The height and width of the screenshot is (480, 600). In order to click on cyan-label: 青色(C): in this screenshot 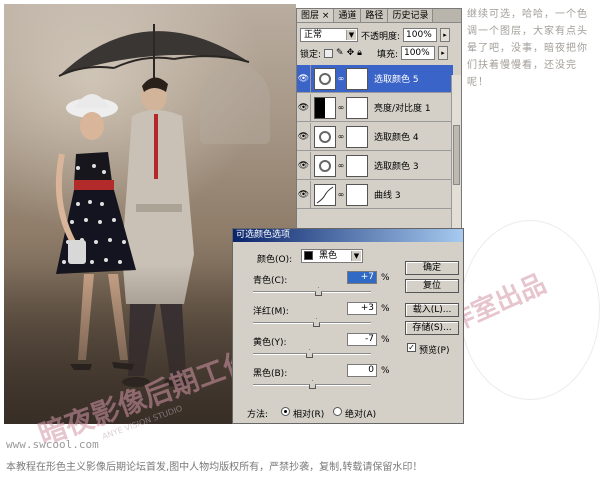, I will do `click(270, 281)`.